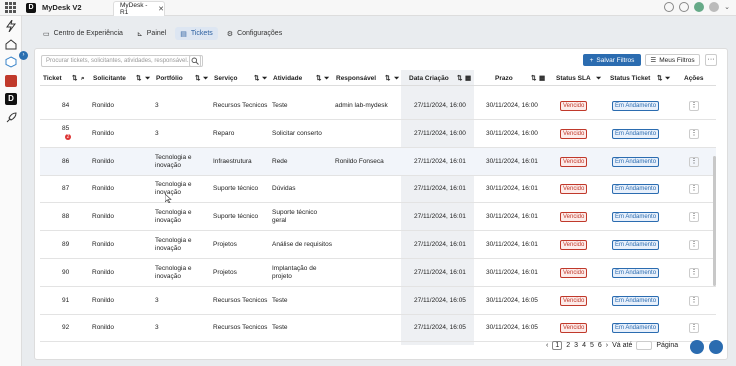  Describe the element at coordinates (195, 61) in the screenshot. I see `search-button` at that location.